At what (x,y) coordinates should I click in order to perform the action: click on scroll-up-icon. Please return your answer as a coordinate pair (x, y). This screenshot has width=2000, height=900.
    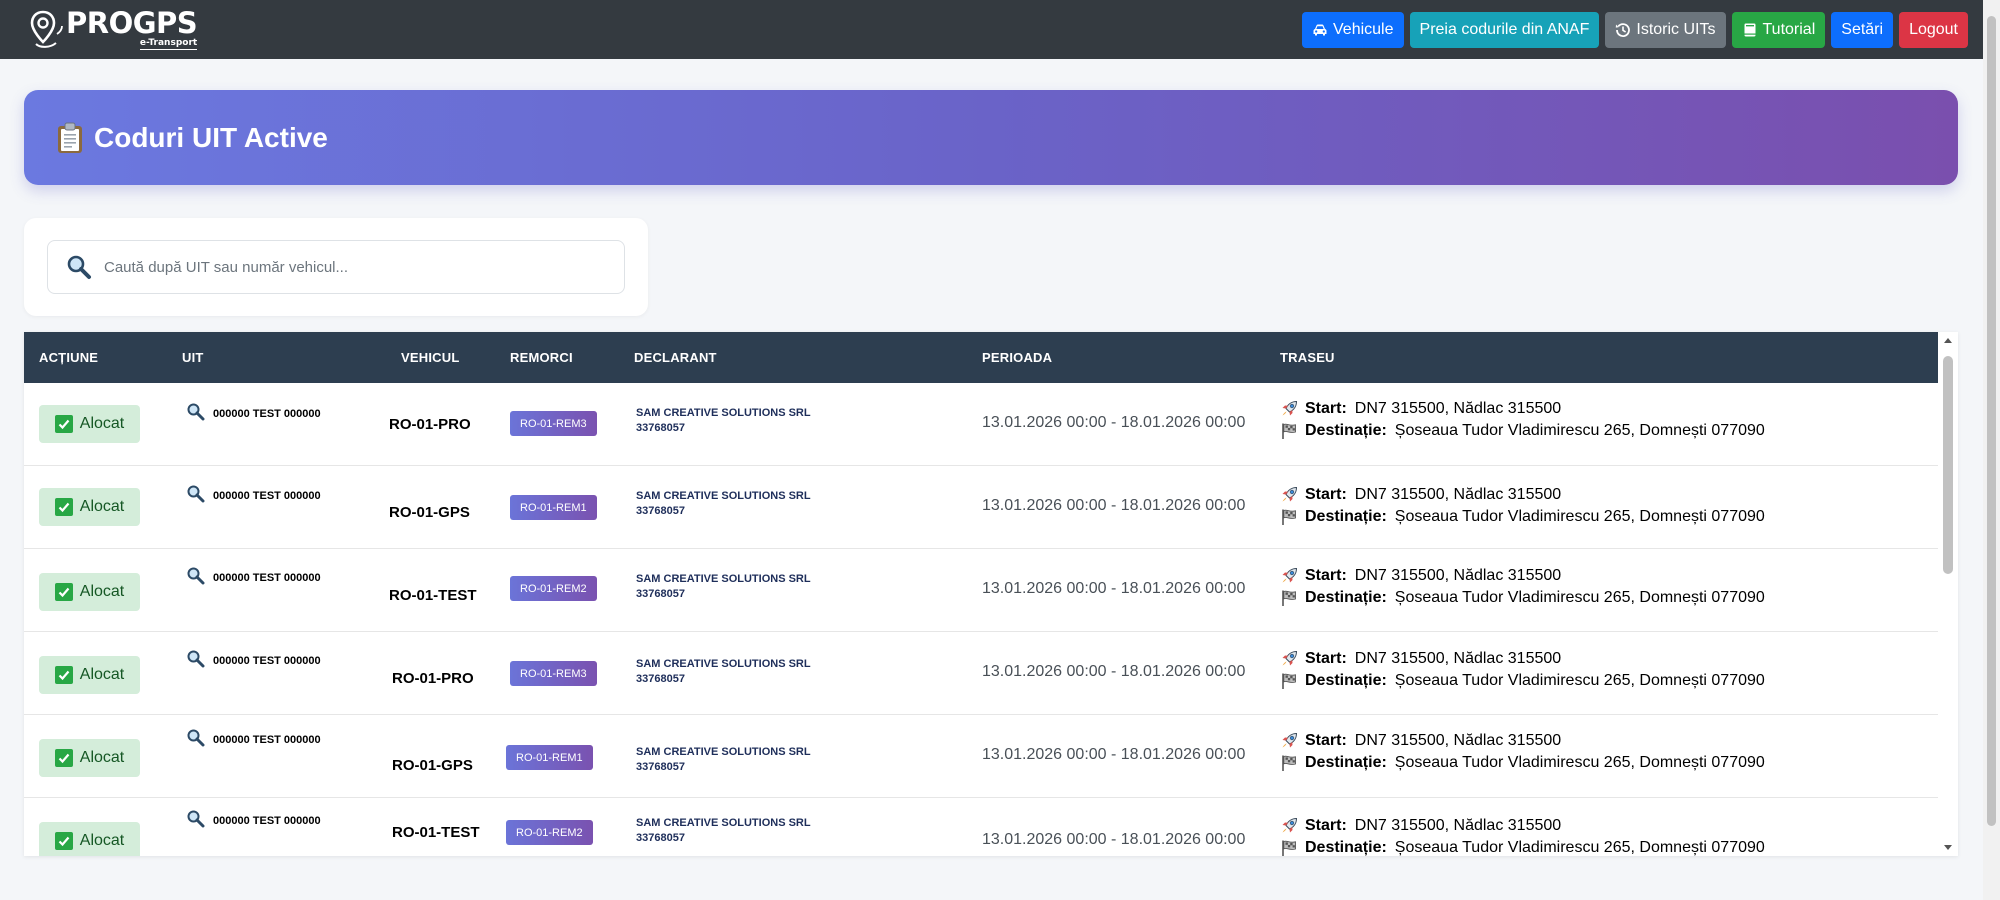
    Looking at the image, I should click on (1948, 341).